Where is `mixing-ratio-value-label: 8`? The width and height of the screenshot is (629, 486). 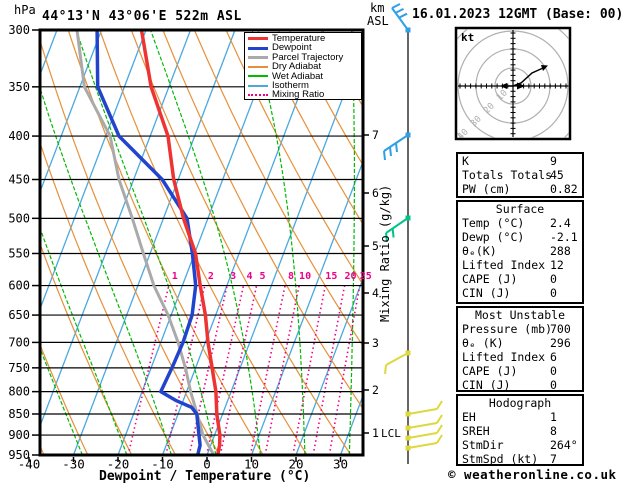
mixing-ratio-value-label: 8 is located at coordinates (291, 276).